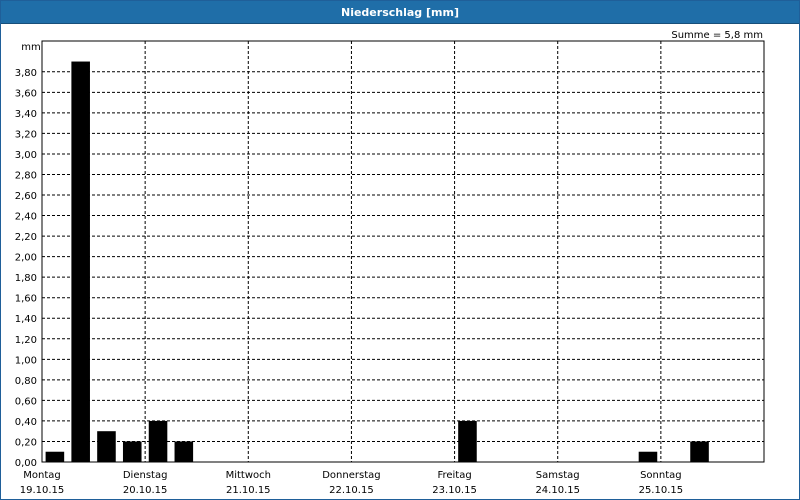  What do you see at coordinates (26, 442) in the screenshot?
I see `y-tick-label: 0,20` at bounding box center [26, 442].